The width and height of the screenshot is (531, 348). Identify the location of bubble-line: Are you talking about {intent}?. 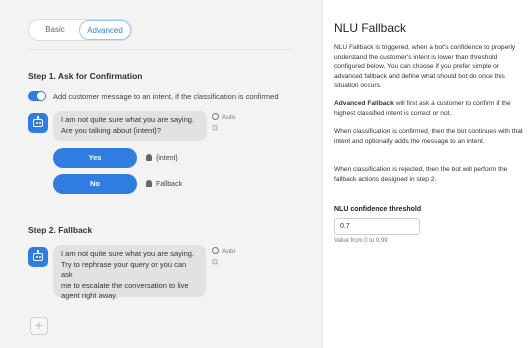
(111, 130).